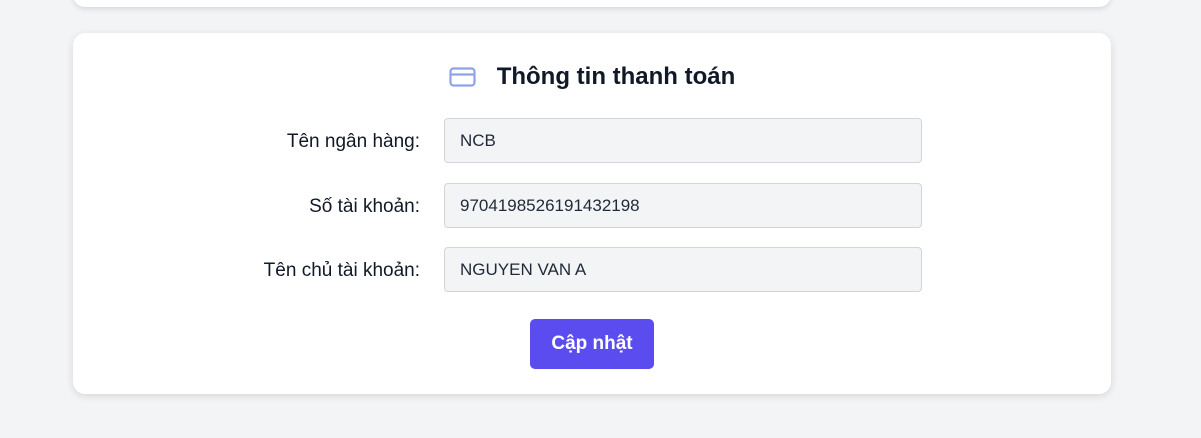 The height and width of the screenshot is (438, 1201). What do you see at coordinates (341, 270) in the screenshot?
I see `account-holder-label: Tên chủ tài khoản:` at bounding box center [341, 270].